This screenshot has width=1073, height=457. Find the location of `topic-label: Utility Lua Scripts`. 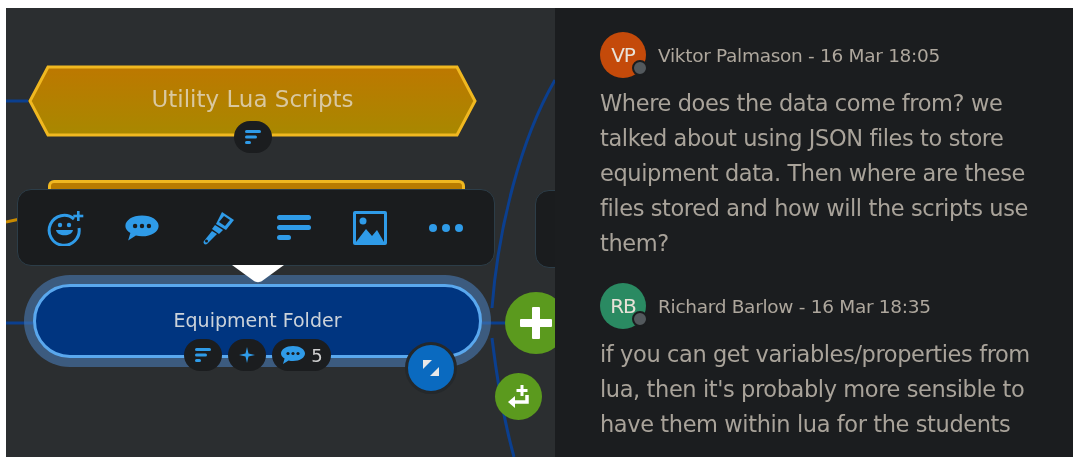

topic-label: Utility Lua Scripts is located at coordinates (252, 100).